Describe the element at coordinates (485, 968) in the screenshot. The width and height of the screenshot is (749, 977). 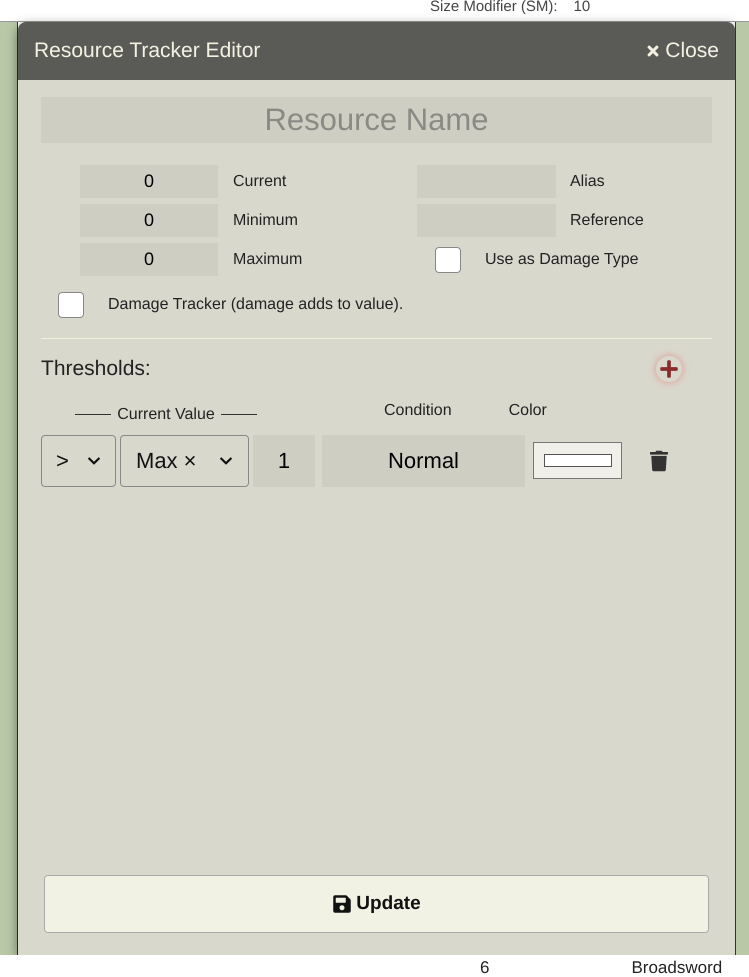
I see `sheet-cell: 6` at that location.